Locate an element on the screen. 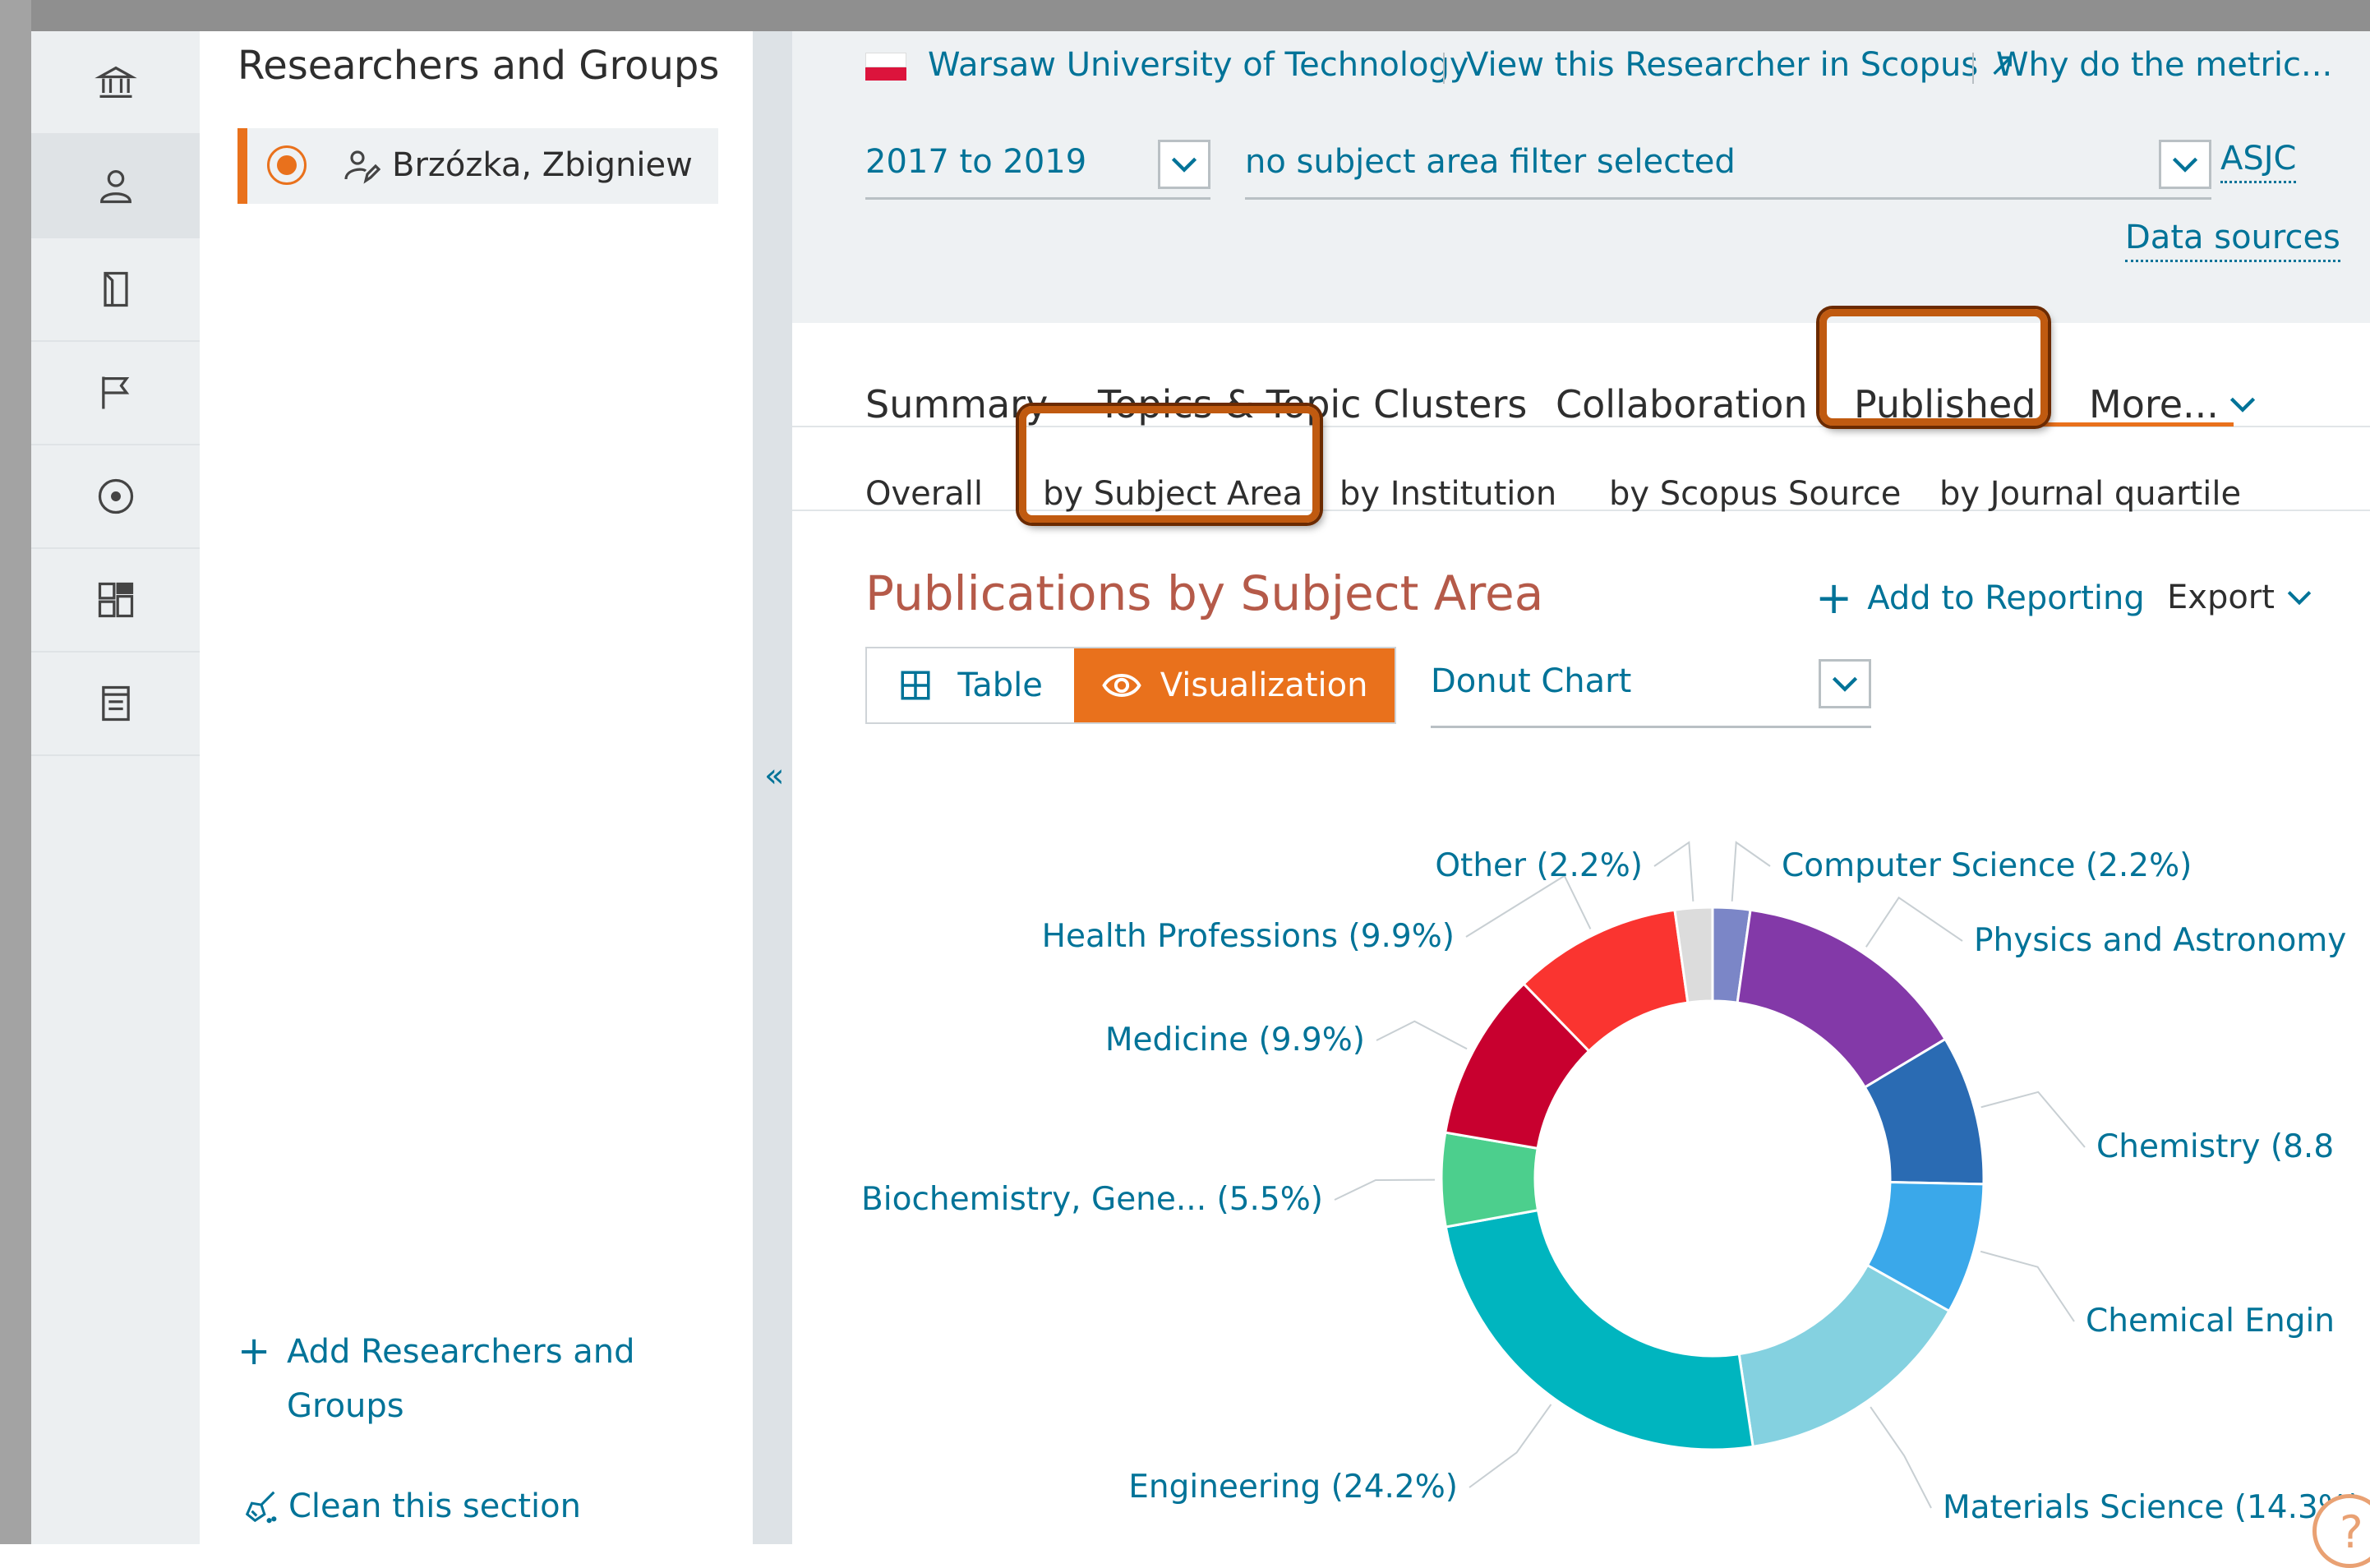 Image resolution: width=2370 pixels, height=1568 pixels. report-icon is located at coordinates (115, 703).